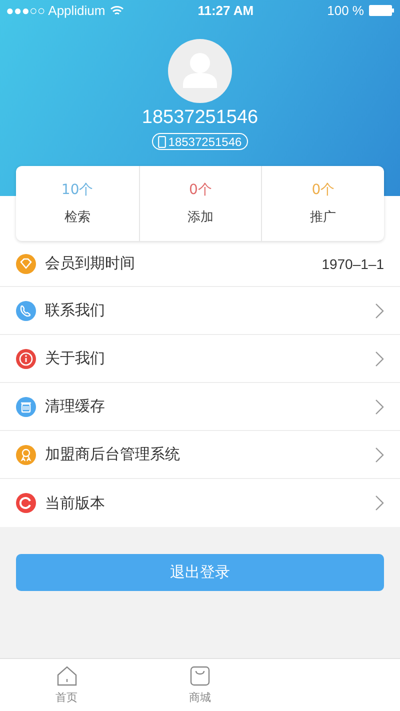 The height and width of the screenshot is (711, 400). Describe the element at coordinates (226, 10) in the screenshot. I see `time-label: 11:27 AM` at that location.